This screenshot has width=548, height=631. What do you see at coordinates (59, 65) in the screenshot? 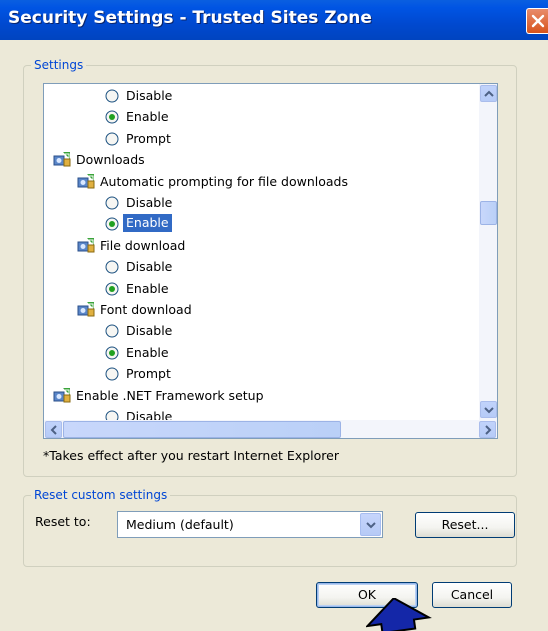
I see `settings-group-legend: Settings` at bounding box center [59, 65].